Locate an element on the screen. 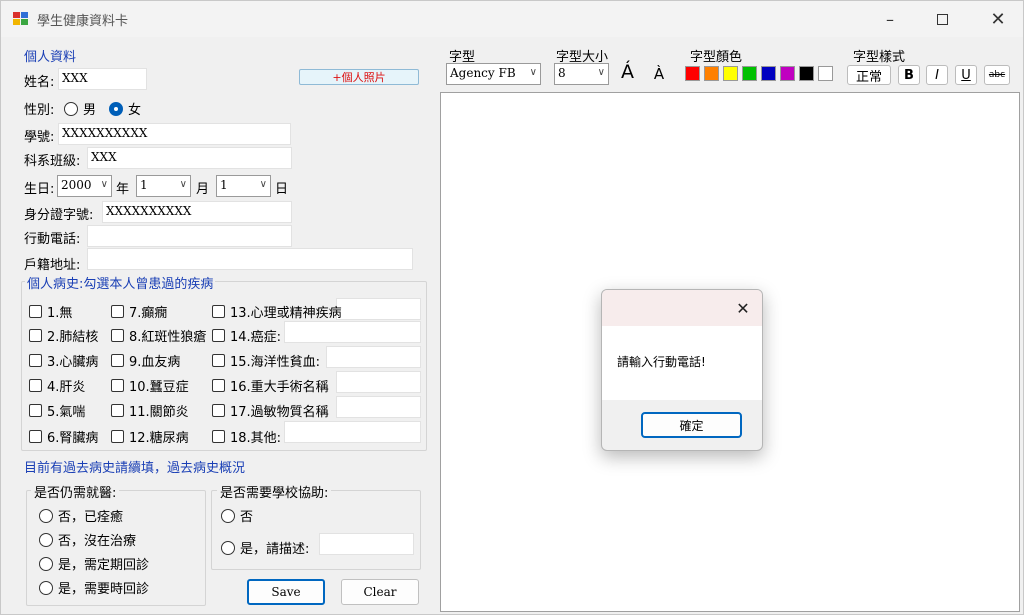 This screenshot has height=615, width=1024. disease-item: 14.癌症: is located at coordinates (246, 335).